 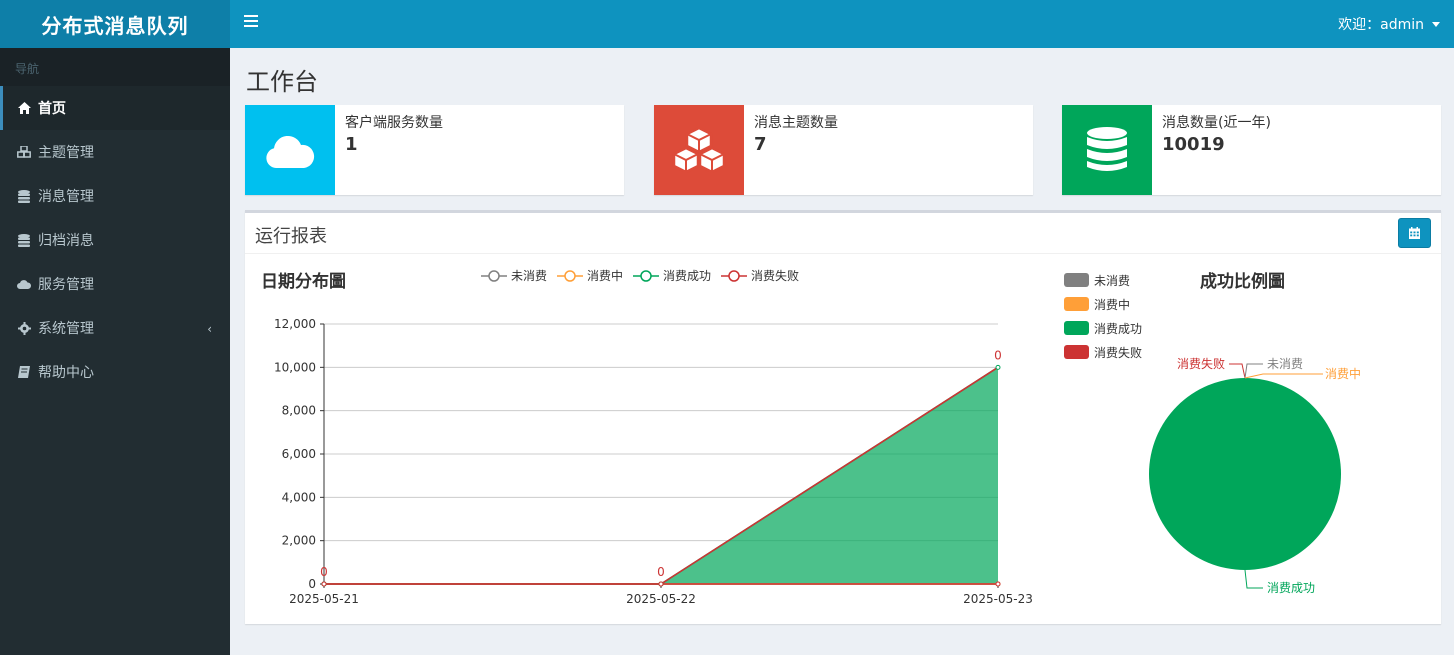 I want to click on y-tick-label: 10,000, so click(x=295, y=367).